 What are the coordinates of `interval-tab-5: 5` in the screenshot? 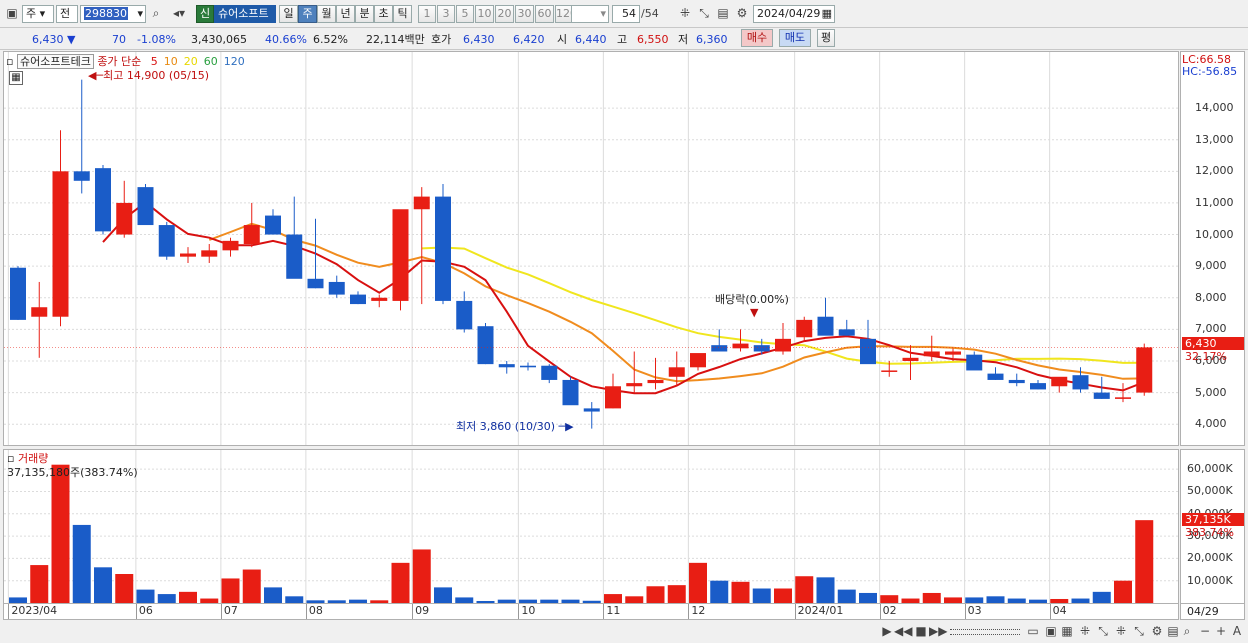 It's located at (465, 14).